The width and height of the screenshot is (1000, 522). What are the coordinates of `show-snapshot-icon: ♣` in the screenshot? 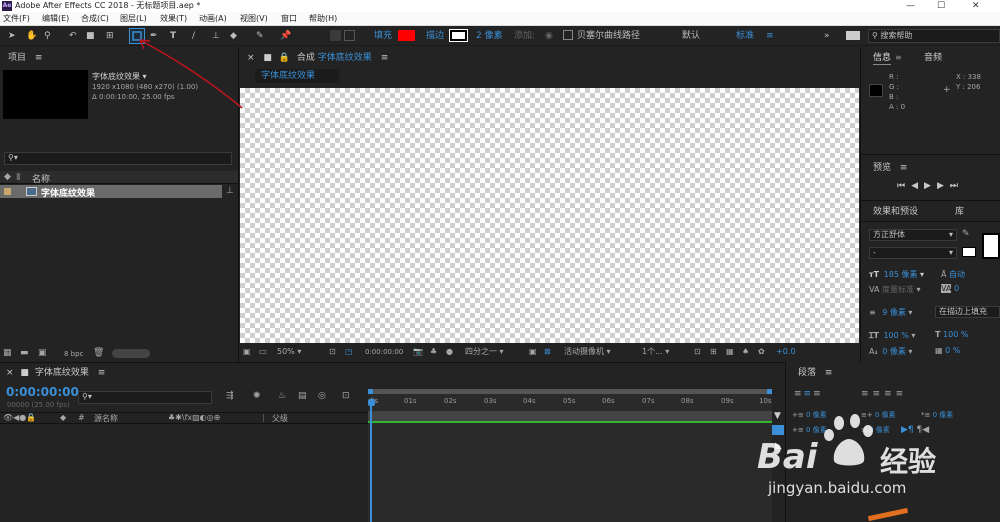 It's located at (433, 352).